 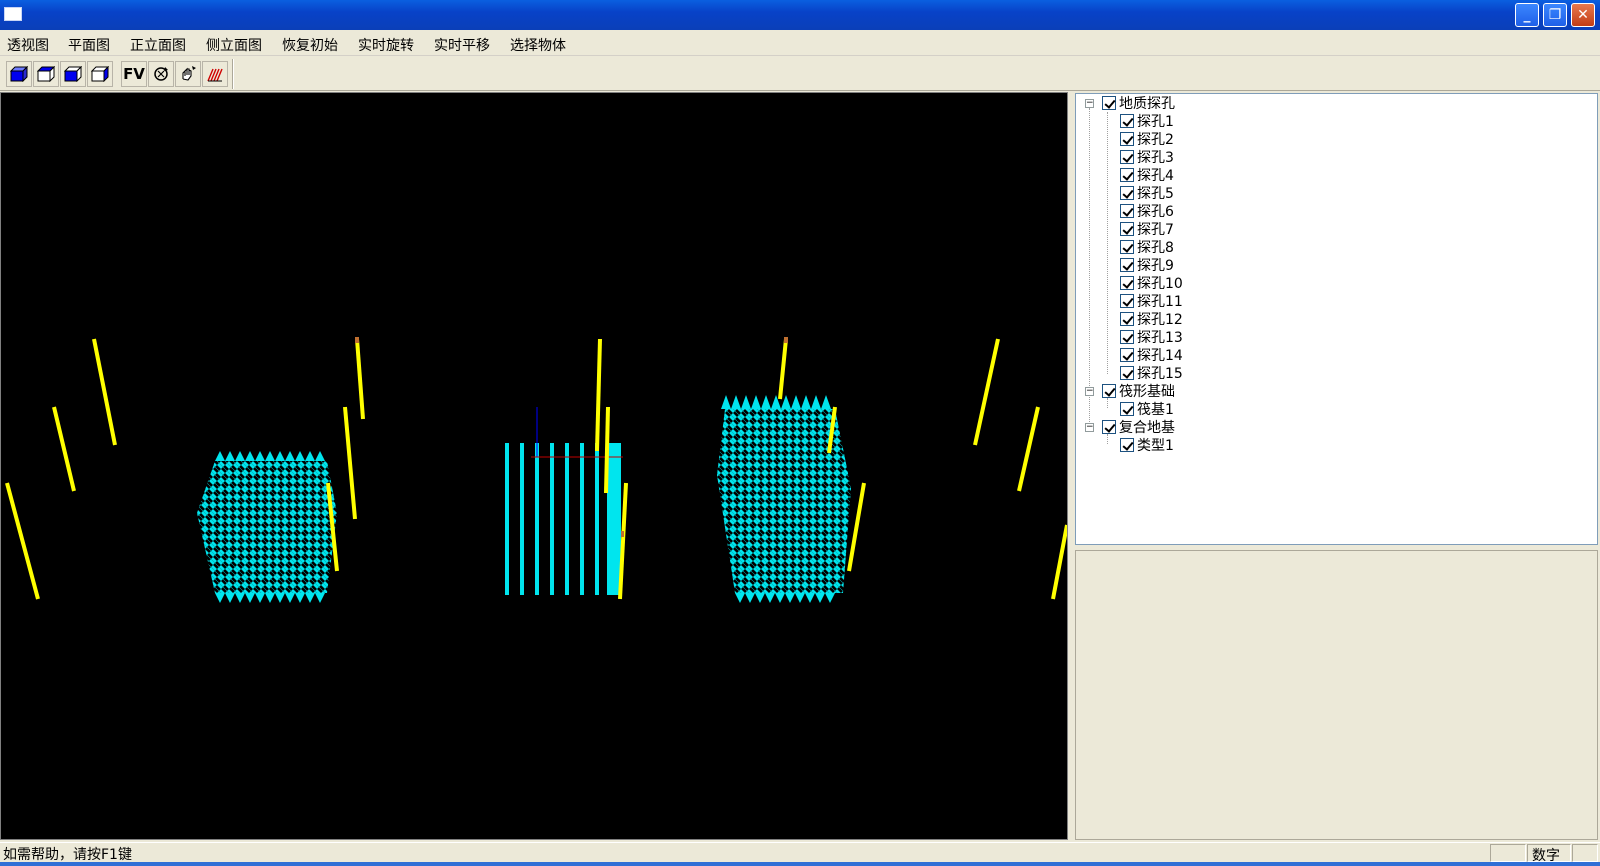 I want to click on tree-item-composite: 类型1, so click(x=1147, y=445).